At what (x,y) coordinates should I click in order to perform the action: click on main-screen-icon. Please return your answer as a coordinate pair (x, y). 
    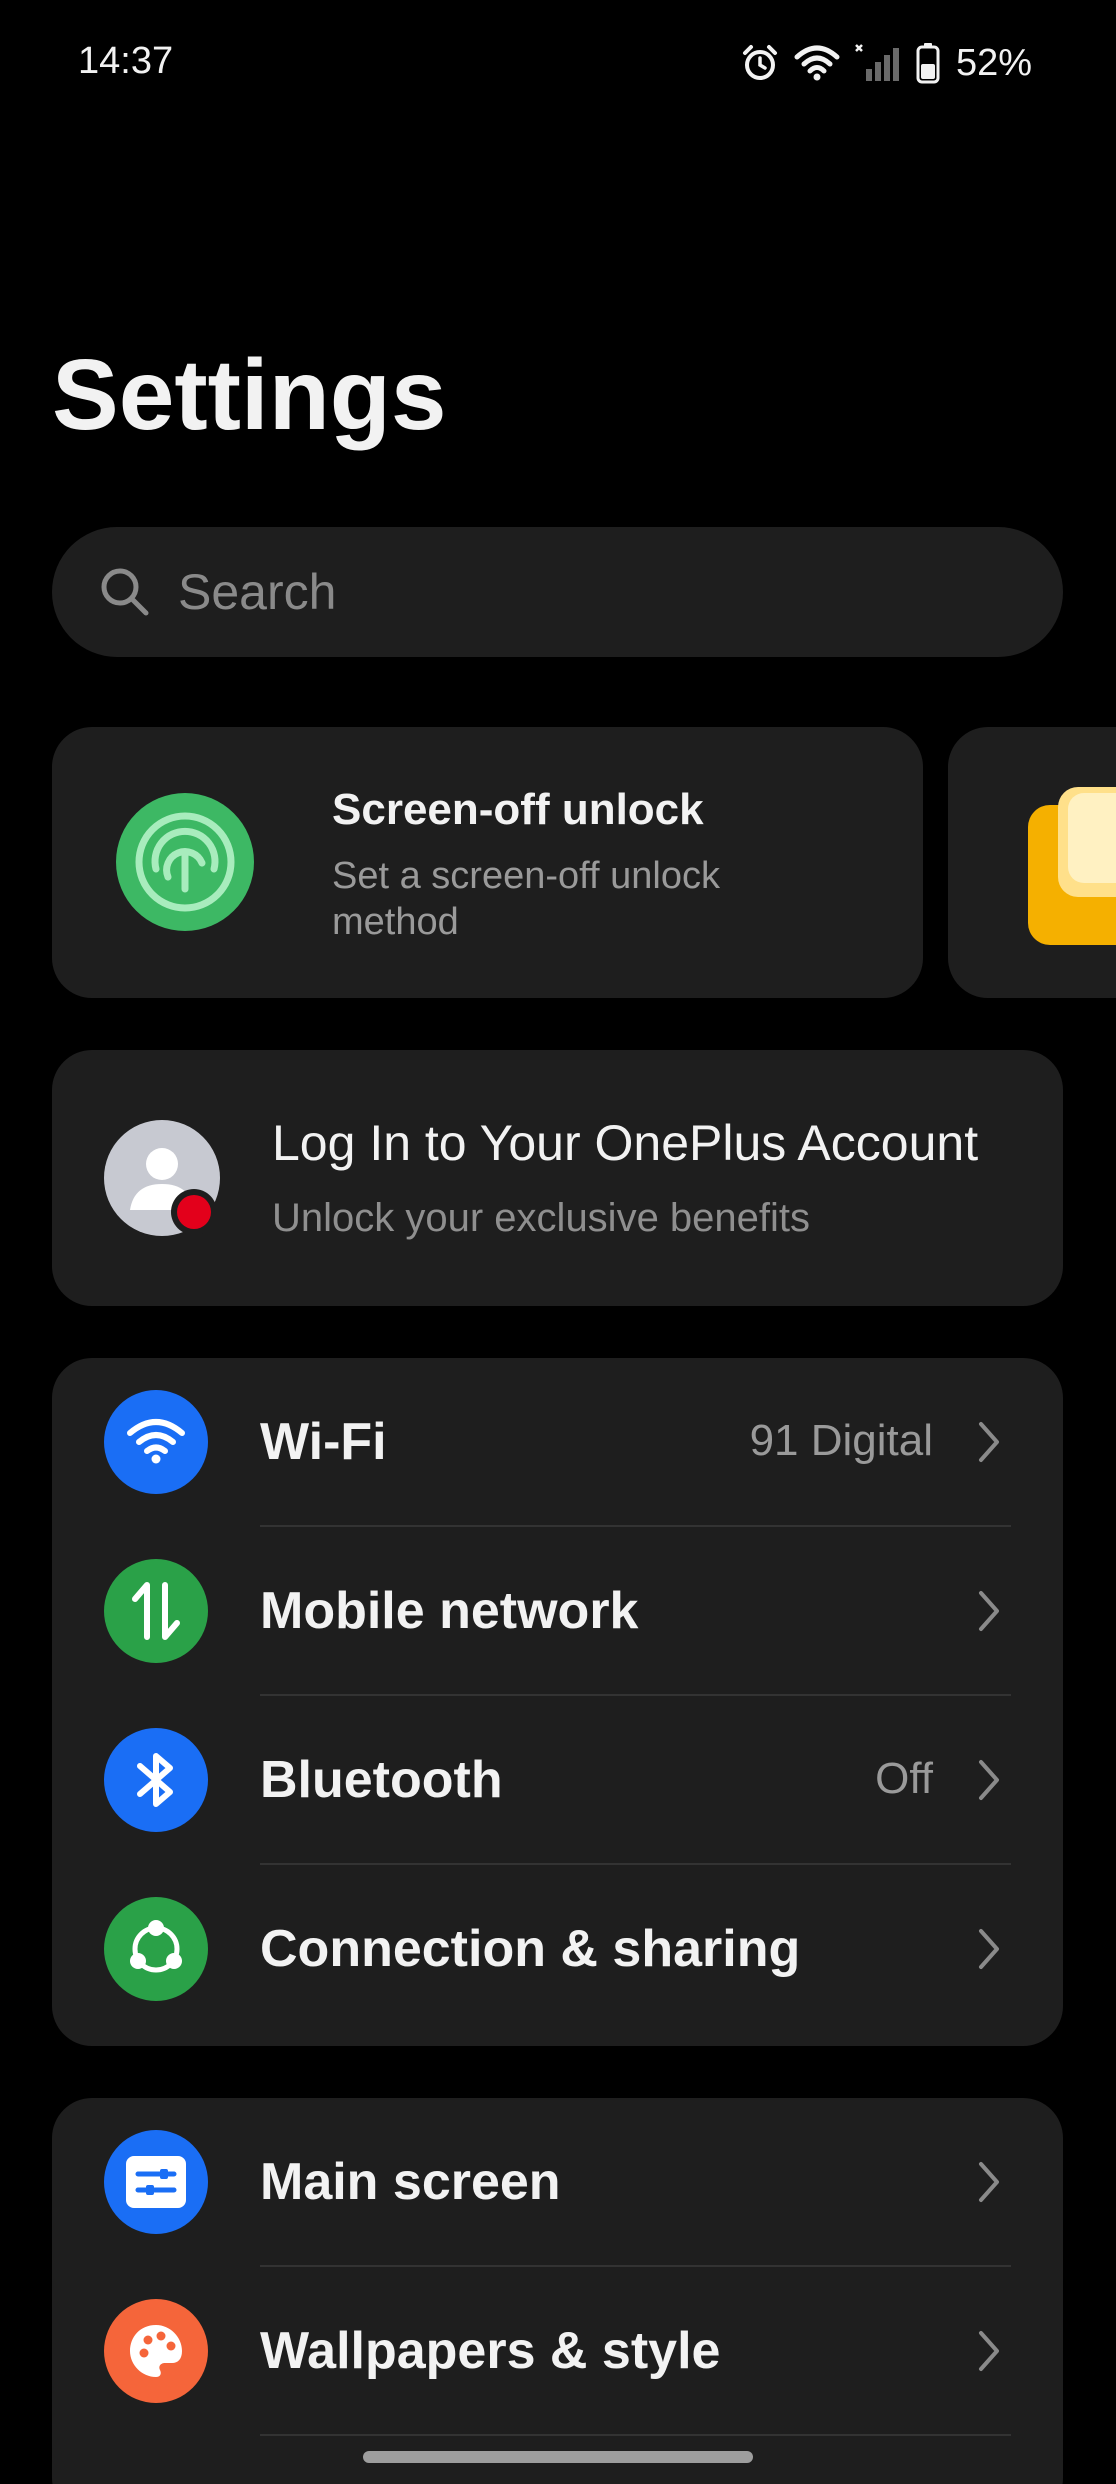
    Looking at the image, I should click on (156, 2182).